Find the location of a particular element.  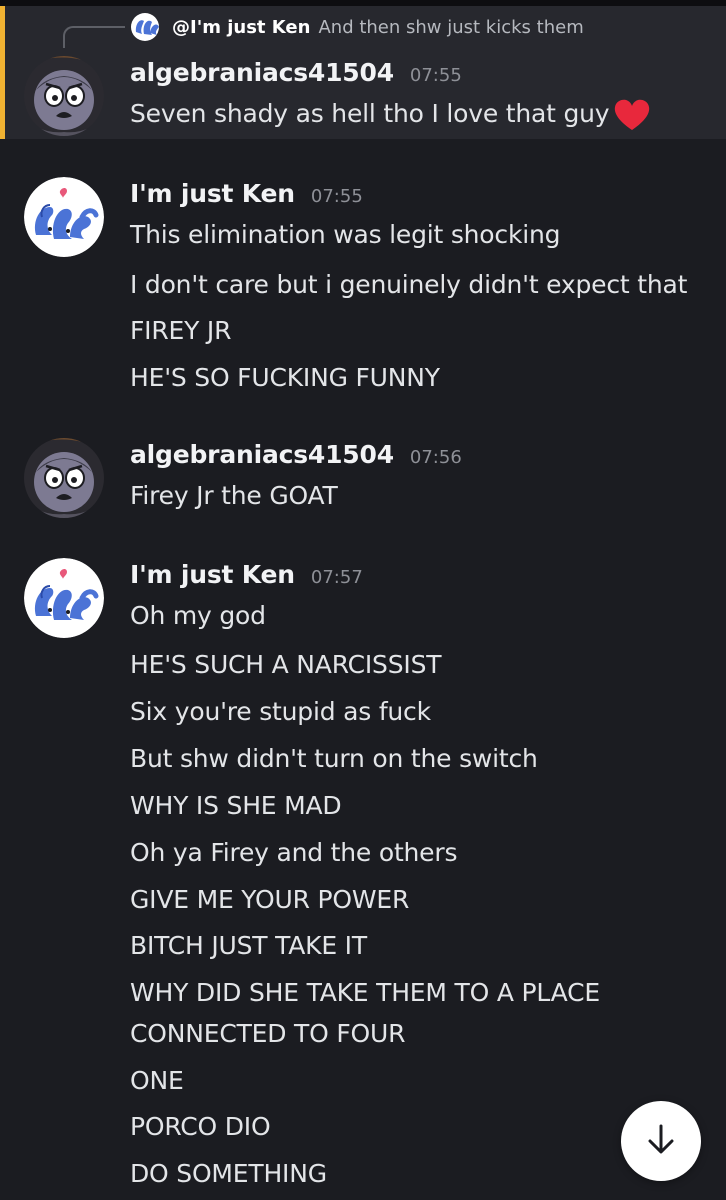

message-header: I'm just Ken 07:57 is located at coordinates (246, 578).